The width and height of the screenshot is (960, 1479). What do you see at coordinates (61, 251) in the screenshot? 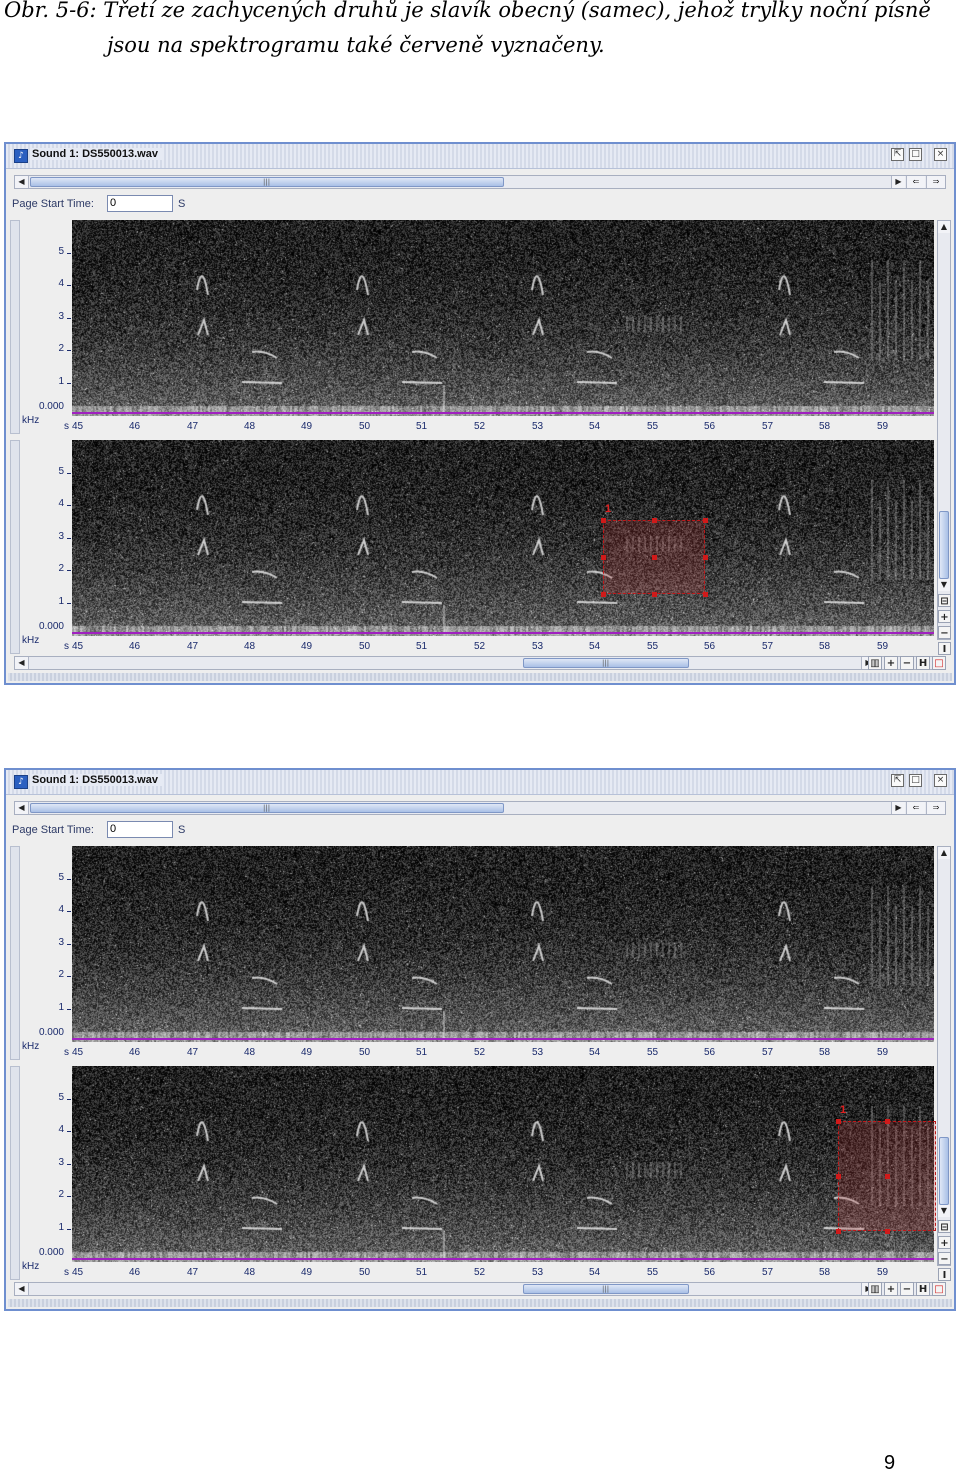
I see `frequency-tick-label: 5` at bounding box center [61, 251].